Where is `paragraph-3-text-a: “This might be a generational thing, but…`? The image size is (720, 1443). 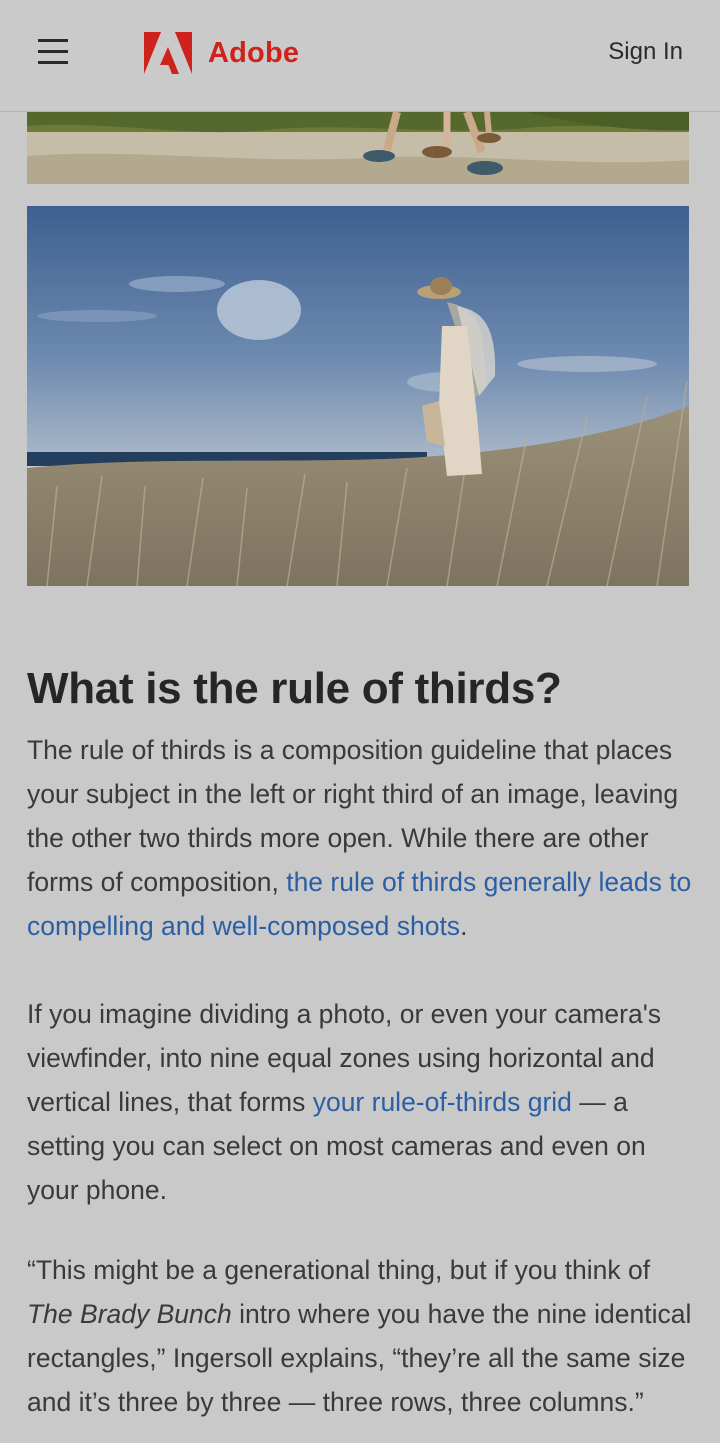
paragraph-3-text-a: “This might be a generational thing, but… is located at coordinates (339, 1270).